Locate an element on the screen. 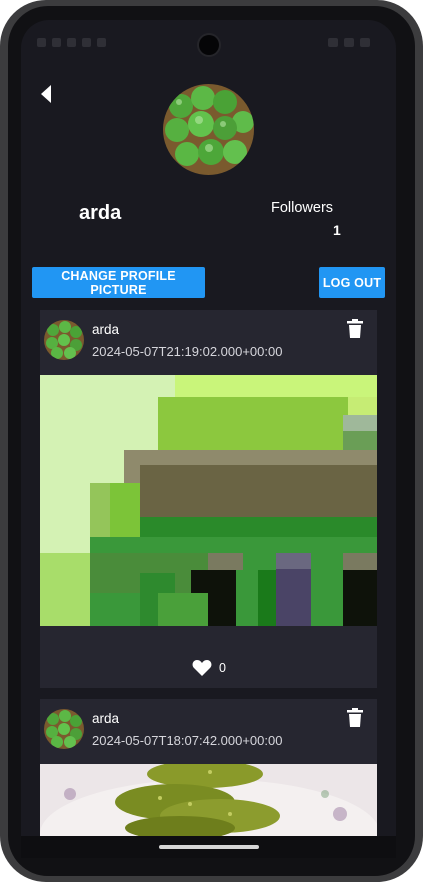 This screenshot has height=882, width=423. logout-button: LOG OUT is located at coordinates (352, 282).